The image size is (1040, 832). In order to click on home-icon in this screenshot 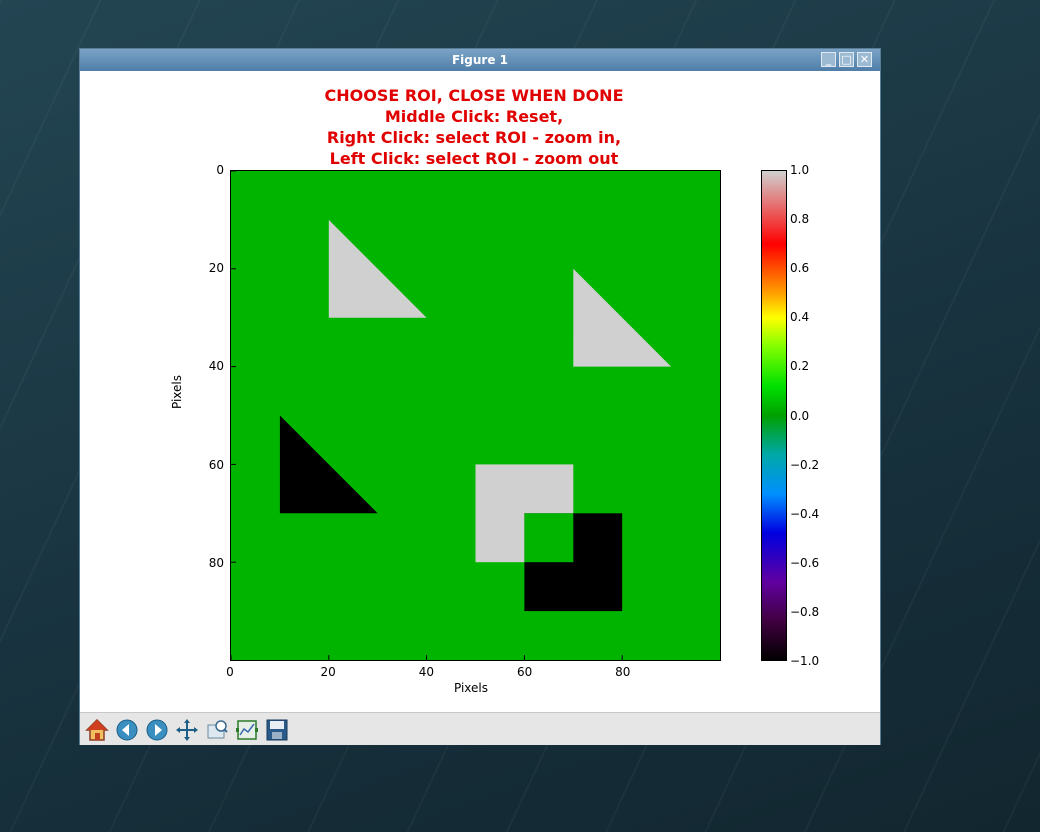, I will do `click(97, 729)`.